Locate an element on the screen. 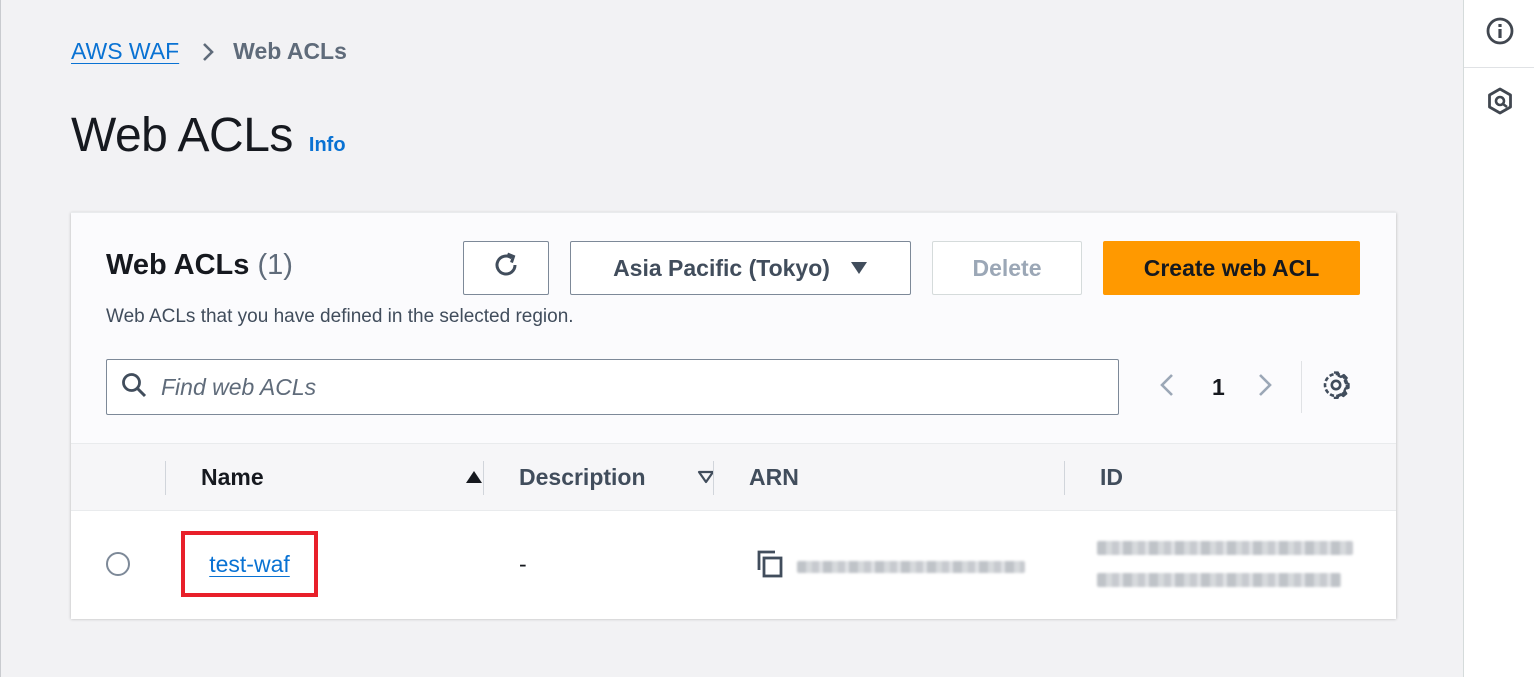 The height and width of the screenshot is (677, 1534). help-side-rail is located at coordinates (1498, 338).